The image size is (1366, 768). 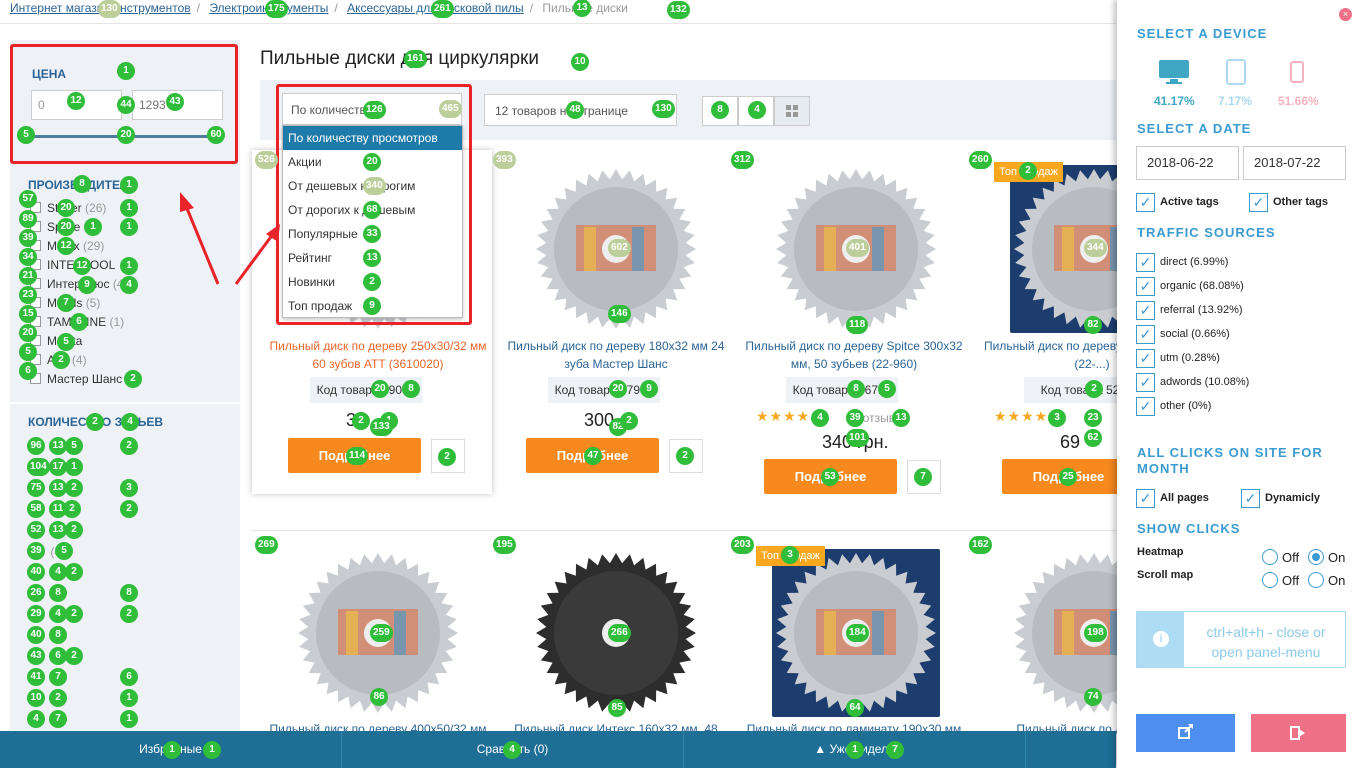 I want to click on brand-filter-item: Мастер Шанс, so click(x=76, y=379).